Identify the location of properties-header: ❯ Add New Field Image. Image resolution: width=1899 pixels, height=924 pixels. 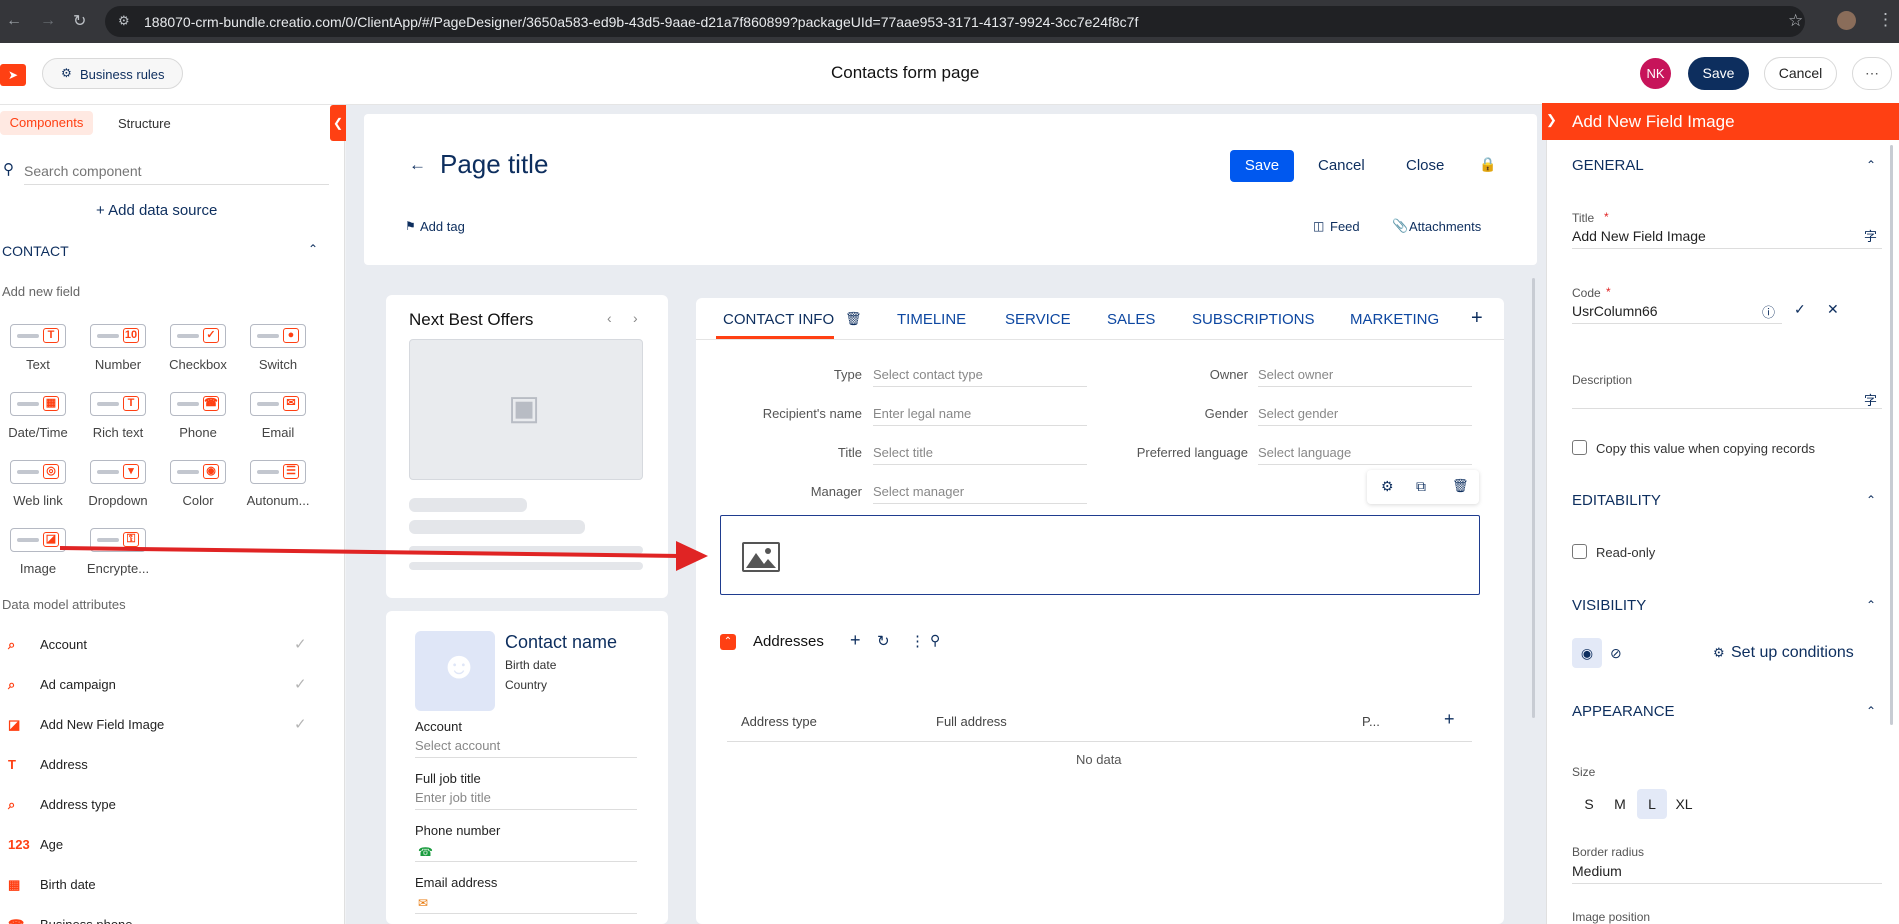
(1720, 121).